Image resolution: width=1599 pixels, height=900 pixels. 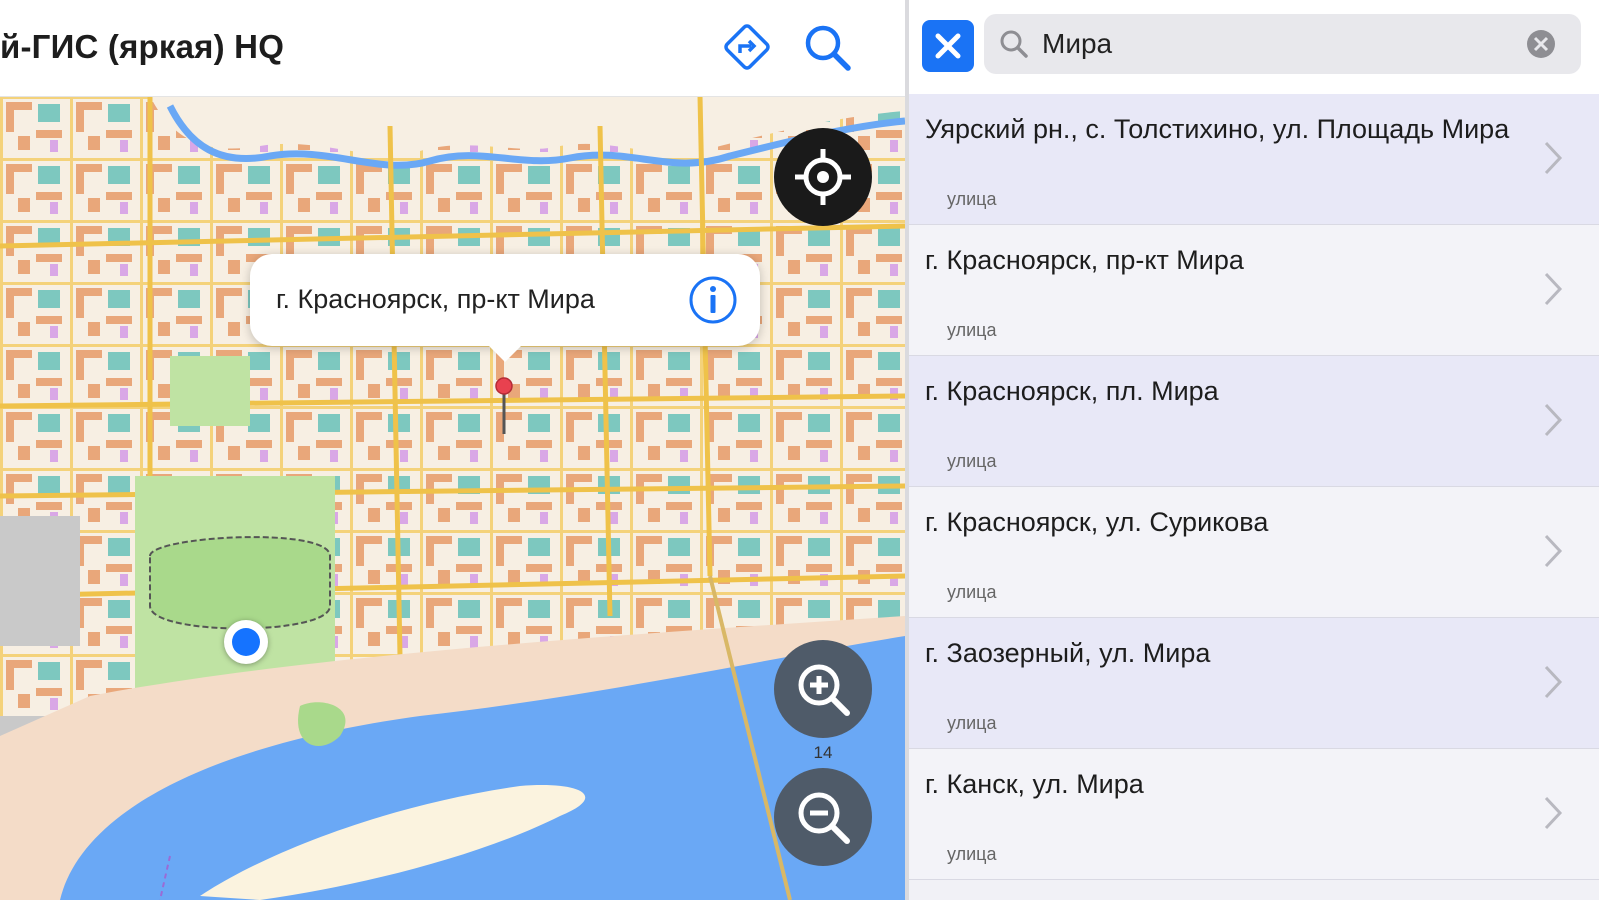 I want to click on result-title: г. Красноярск, ул. Сурикова, so click(x=1097, y=522).